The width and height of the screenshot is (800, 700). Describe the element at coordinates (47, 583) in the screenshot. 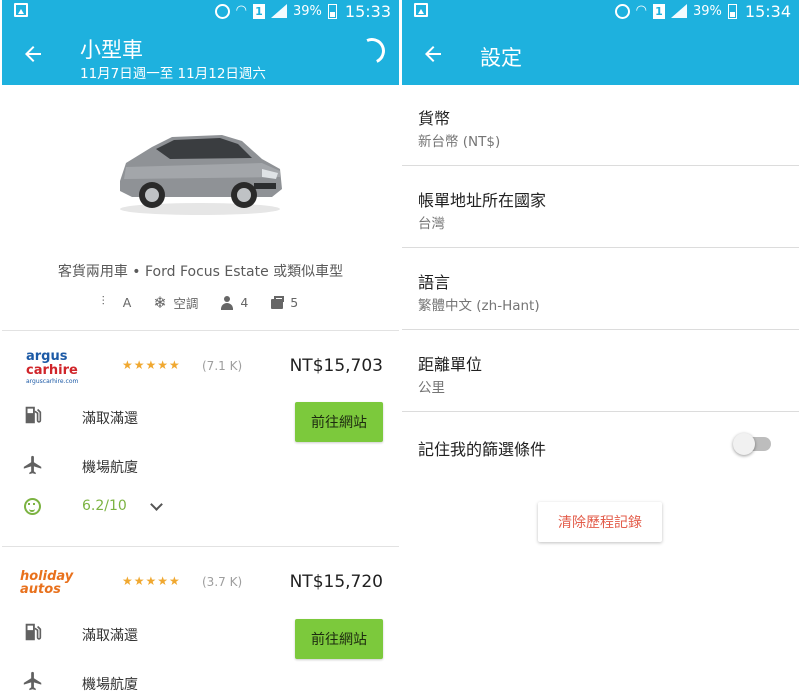

I see `holiday-autos-logo: holiday autos` at that location.